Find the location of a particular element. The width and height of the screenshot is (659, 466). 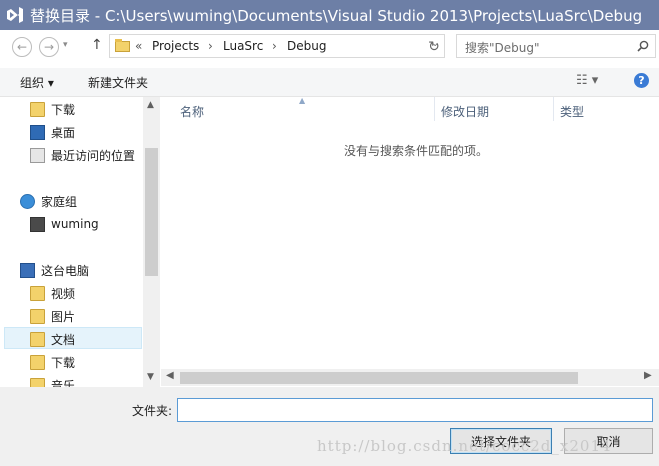

nav-item-this-pc: 这台电脑 is located at coordinates (54, 270).